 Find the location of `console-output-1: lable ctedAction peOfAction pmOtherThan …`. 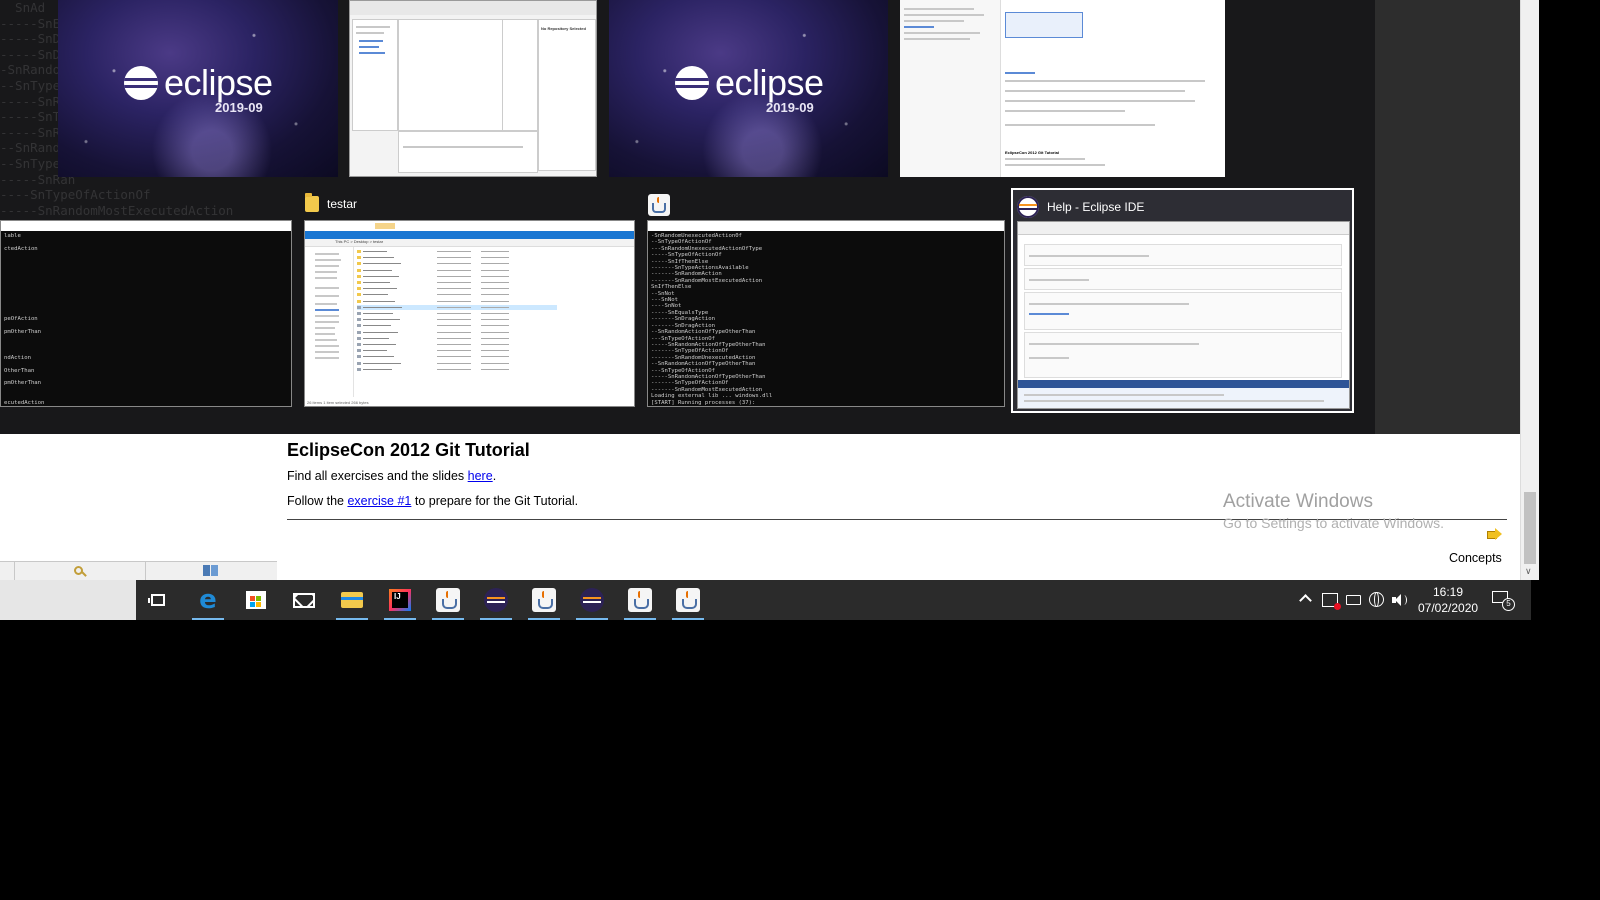

console-output-1: lable ctedAction peOfAction pmOtherThan … is located at coordinates (29, 319).